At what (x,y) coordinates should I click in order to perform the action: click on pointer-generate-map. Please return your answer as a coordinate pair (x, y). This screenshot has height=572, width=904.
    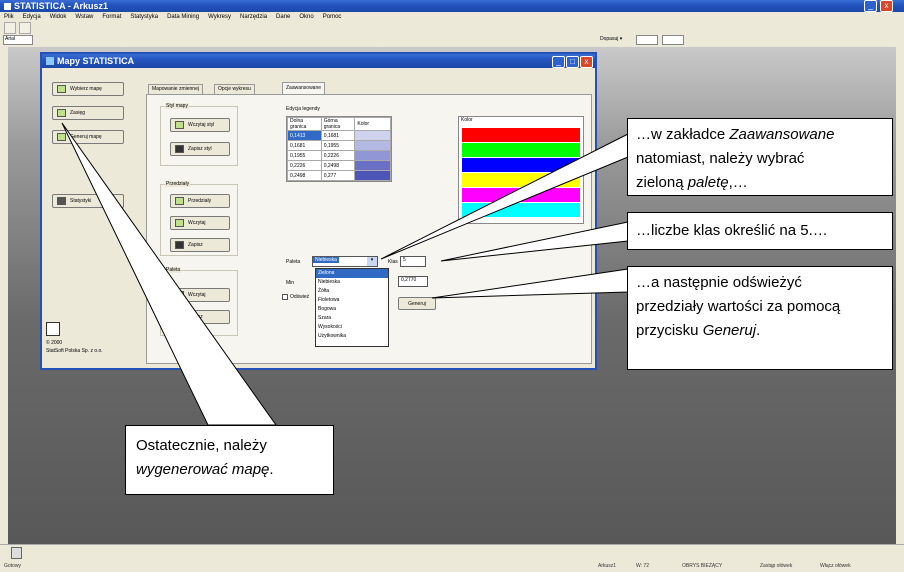
    Looking at the image, I should click on (169, 274).